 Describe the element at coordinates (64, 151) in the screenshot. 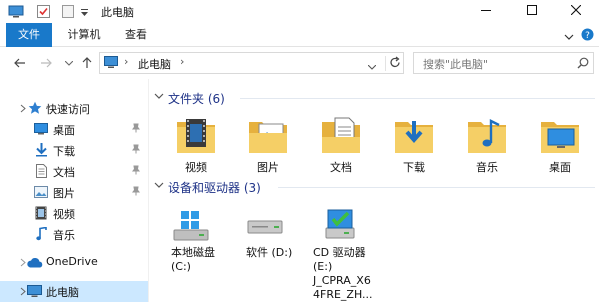

I see `sidebar-item-label: 下载` at that location.